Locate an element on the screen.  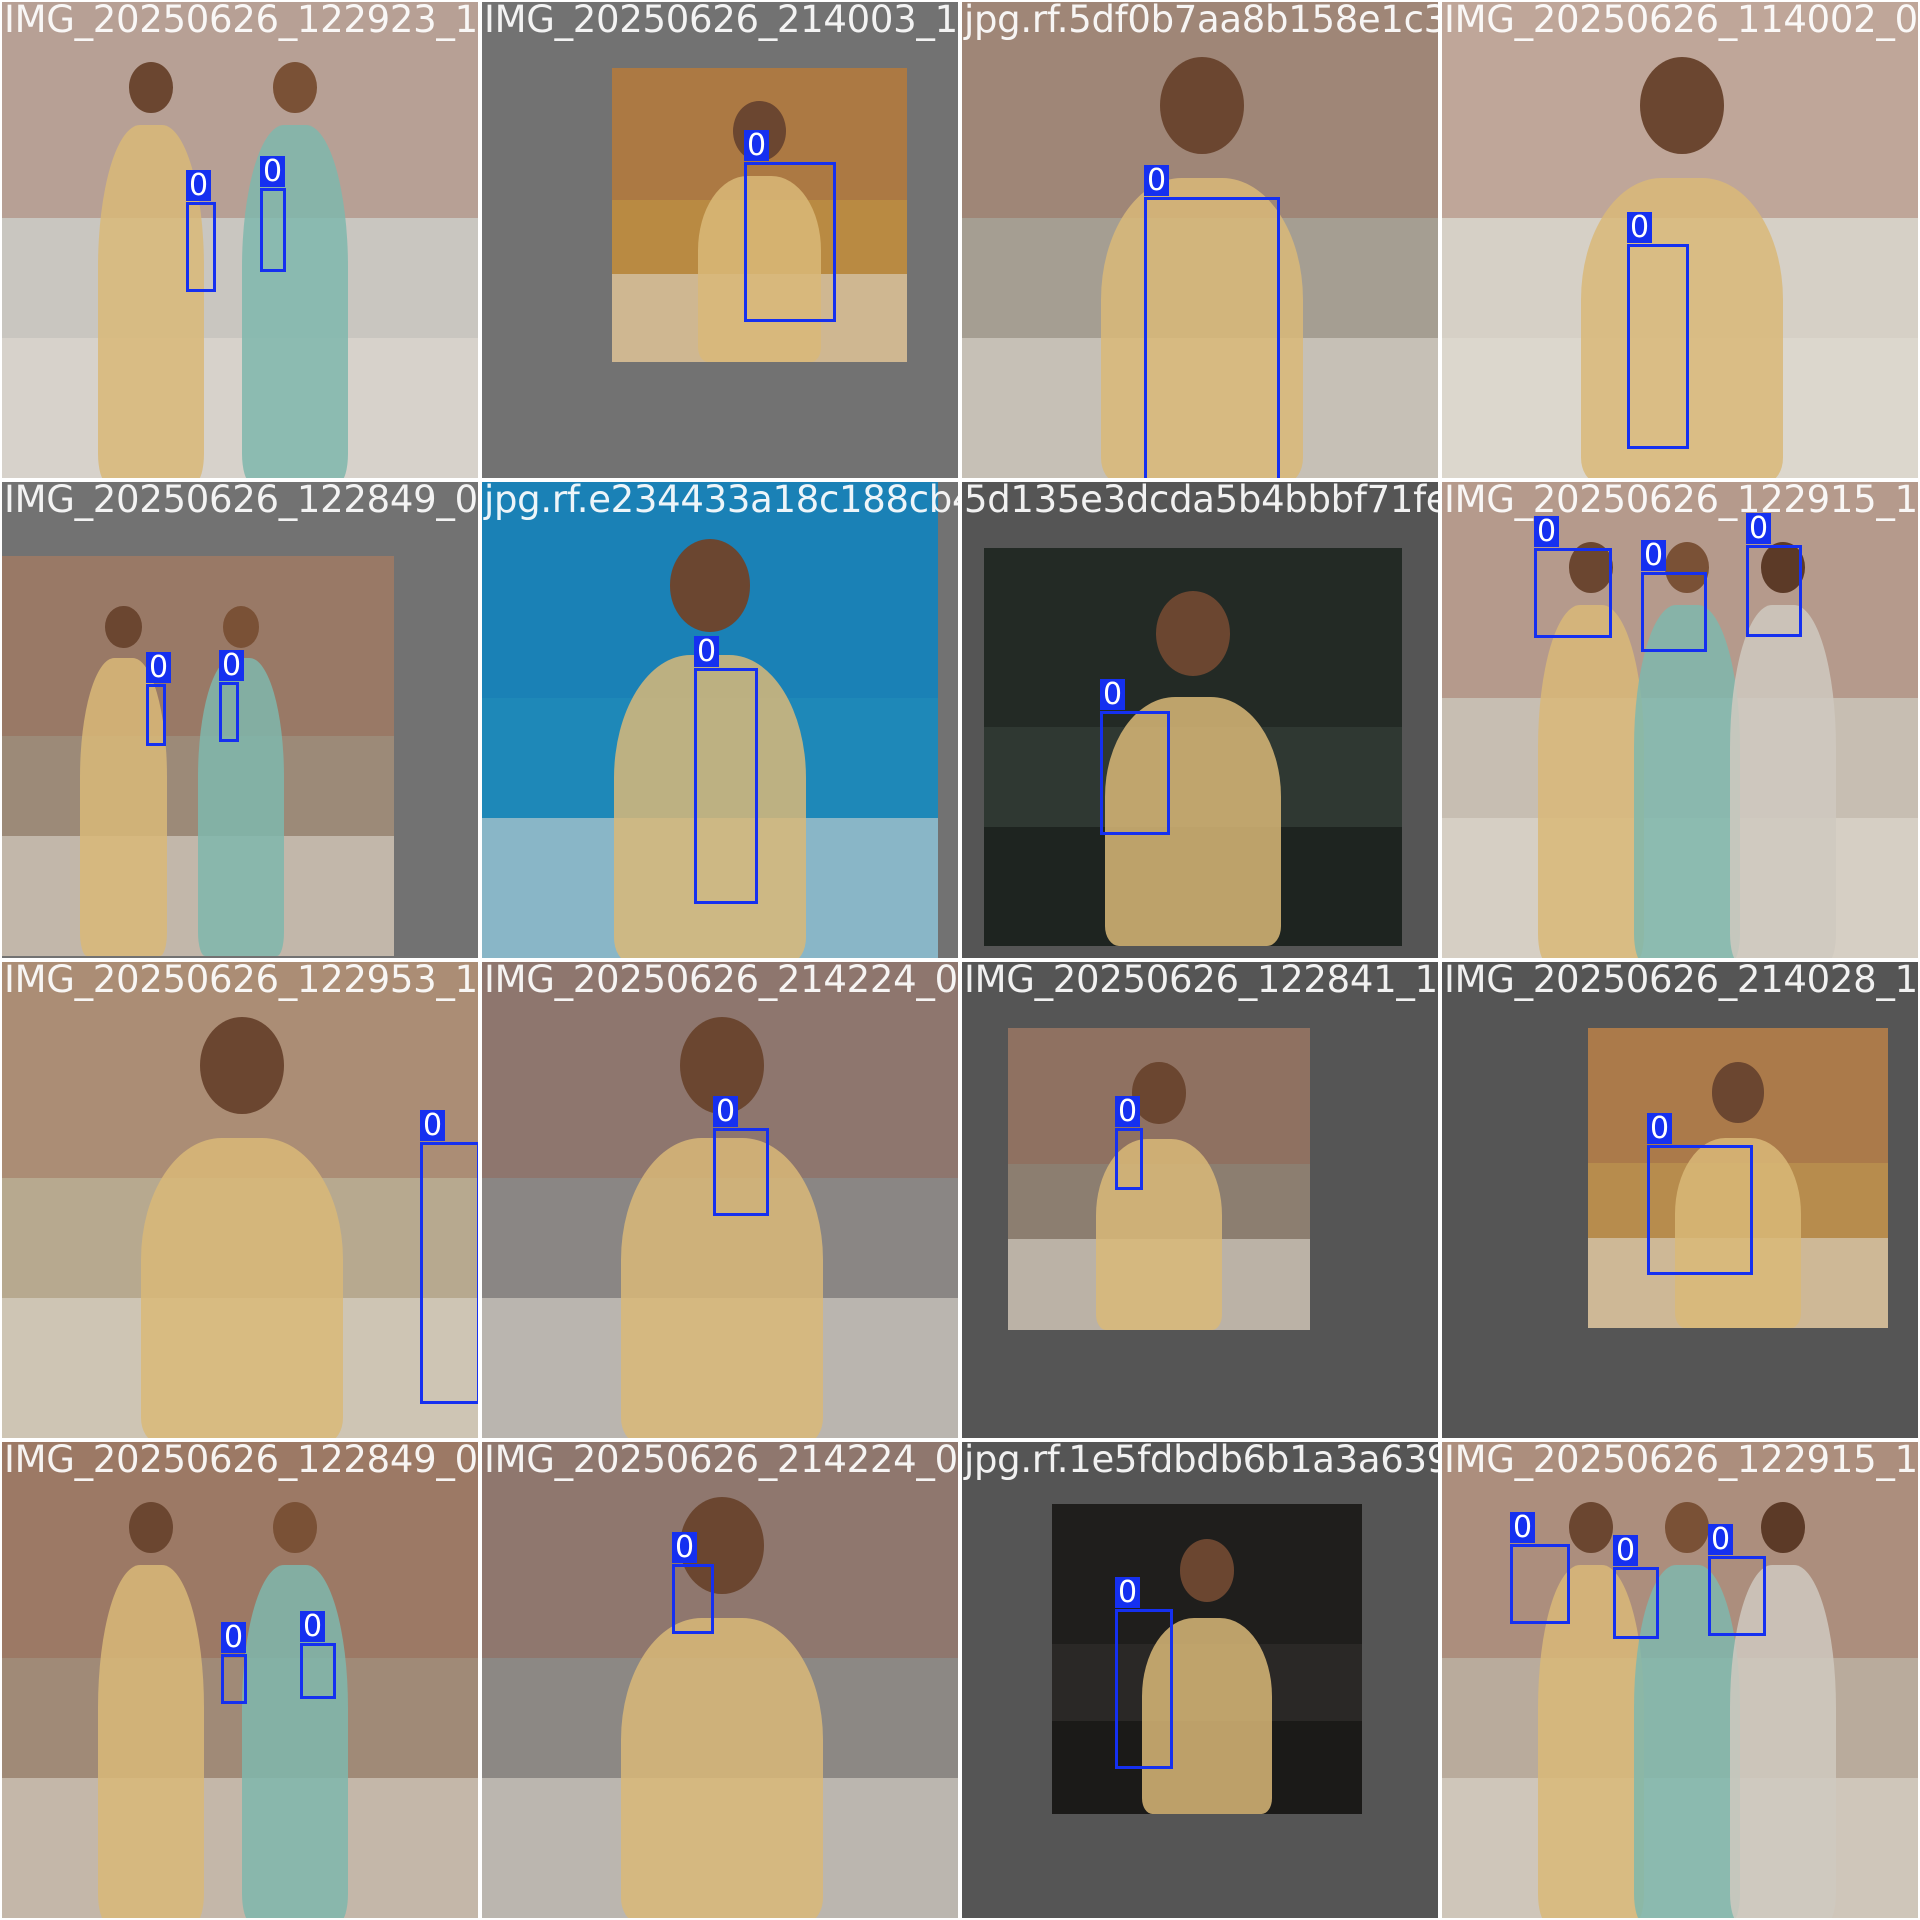
image-filename-caption: IMG_20250626_122841_14_jpg.rf.2ae6df6f79 is located at coordinates (1201, 980).